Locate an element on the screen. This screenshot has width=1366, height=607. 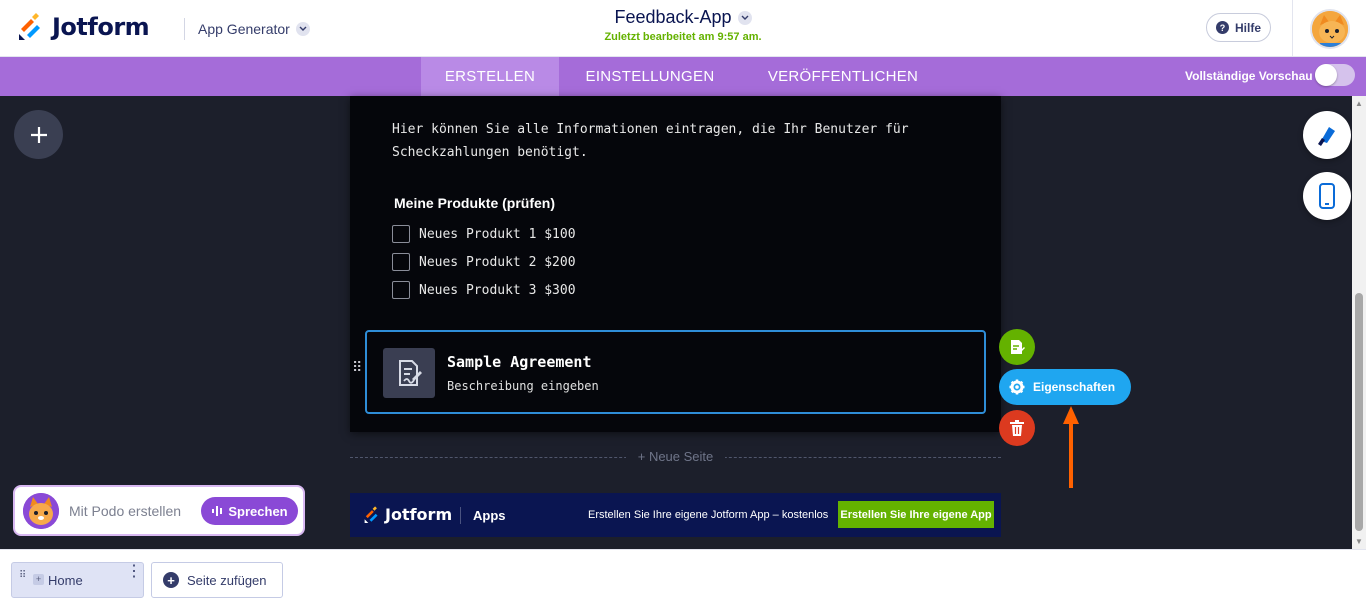
user-avatar-area is located at coordinates (1329, 28).